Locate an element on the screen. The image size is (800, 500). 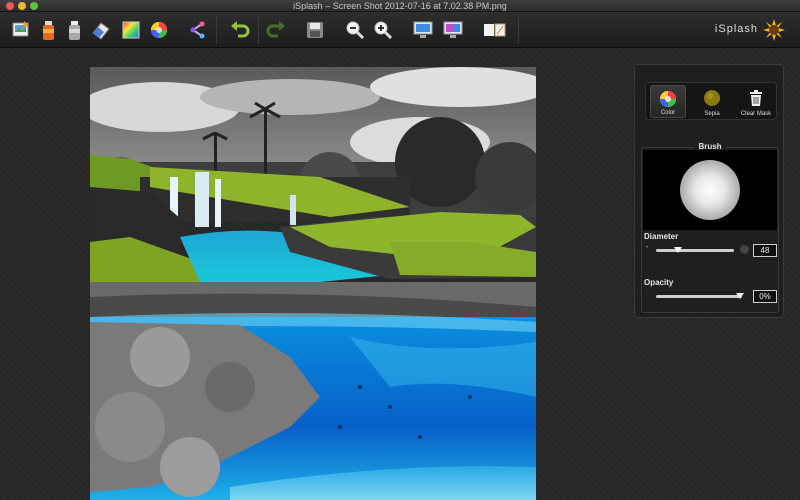
color-spray-button is located at coordinates (49, 30).